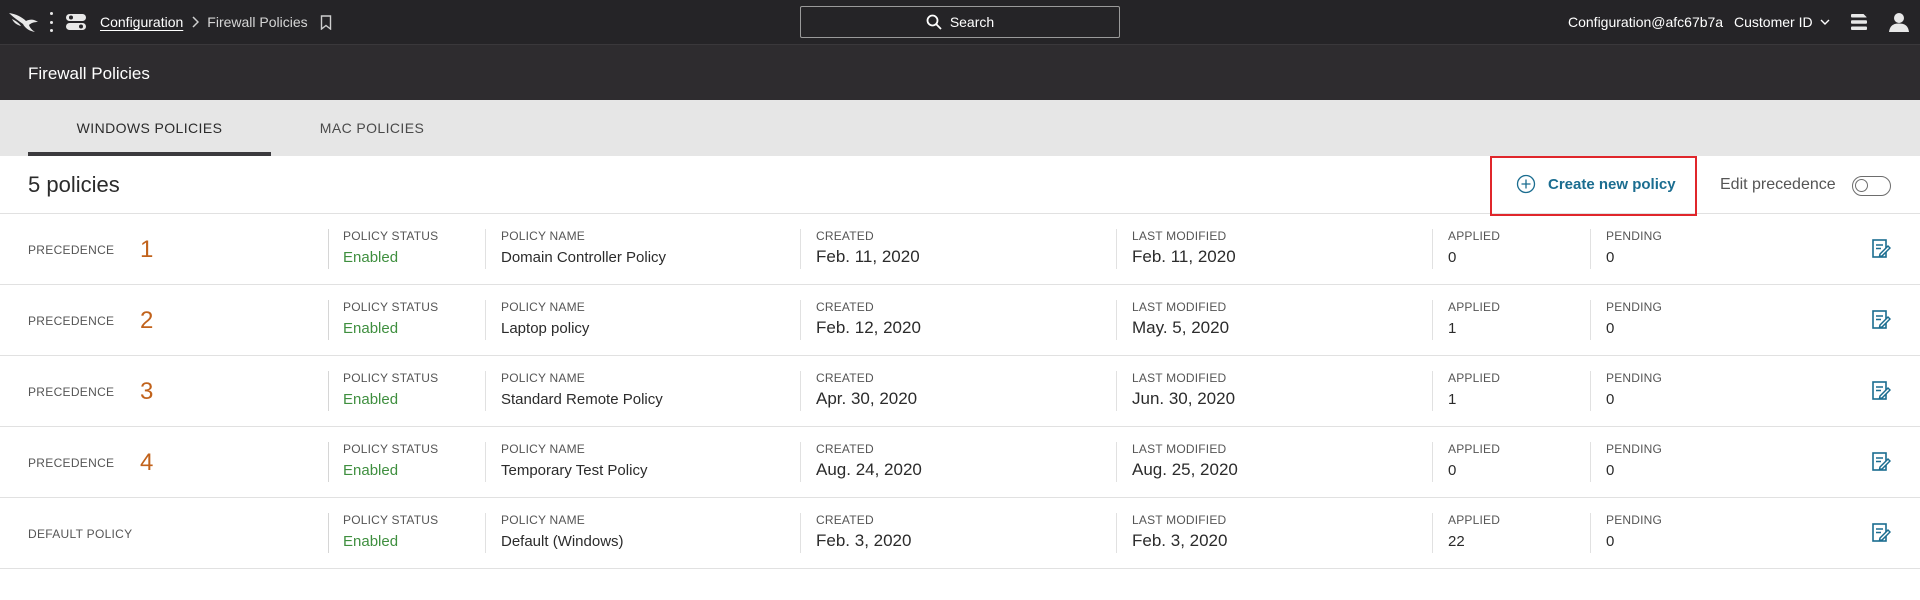 This screenshot has width=1920, height=600. What do you see at coordinates (391, 236) in the screenshot?
I see `policy-status-header: POLICY STATUS` at bounding box center [391, 236].